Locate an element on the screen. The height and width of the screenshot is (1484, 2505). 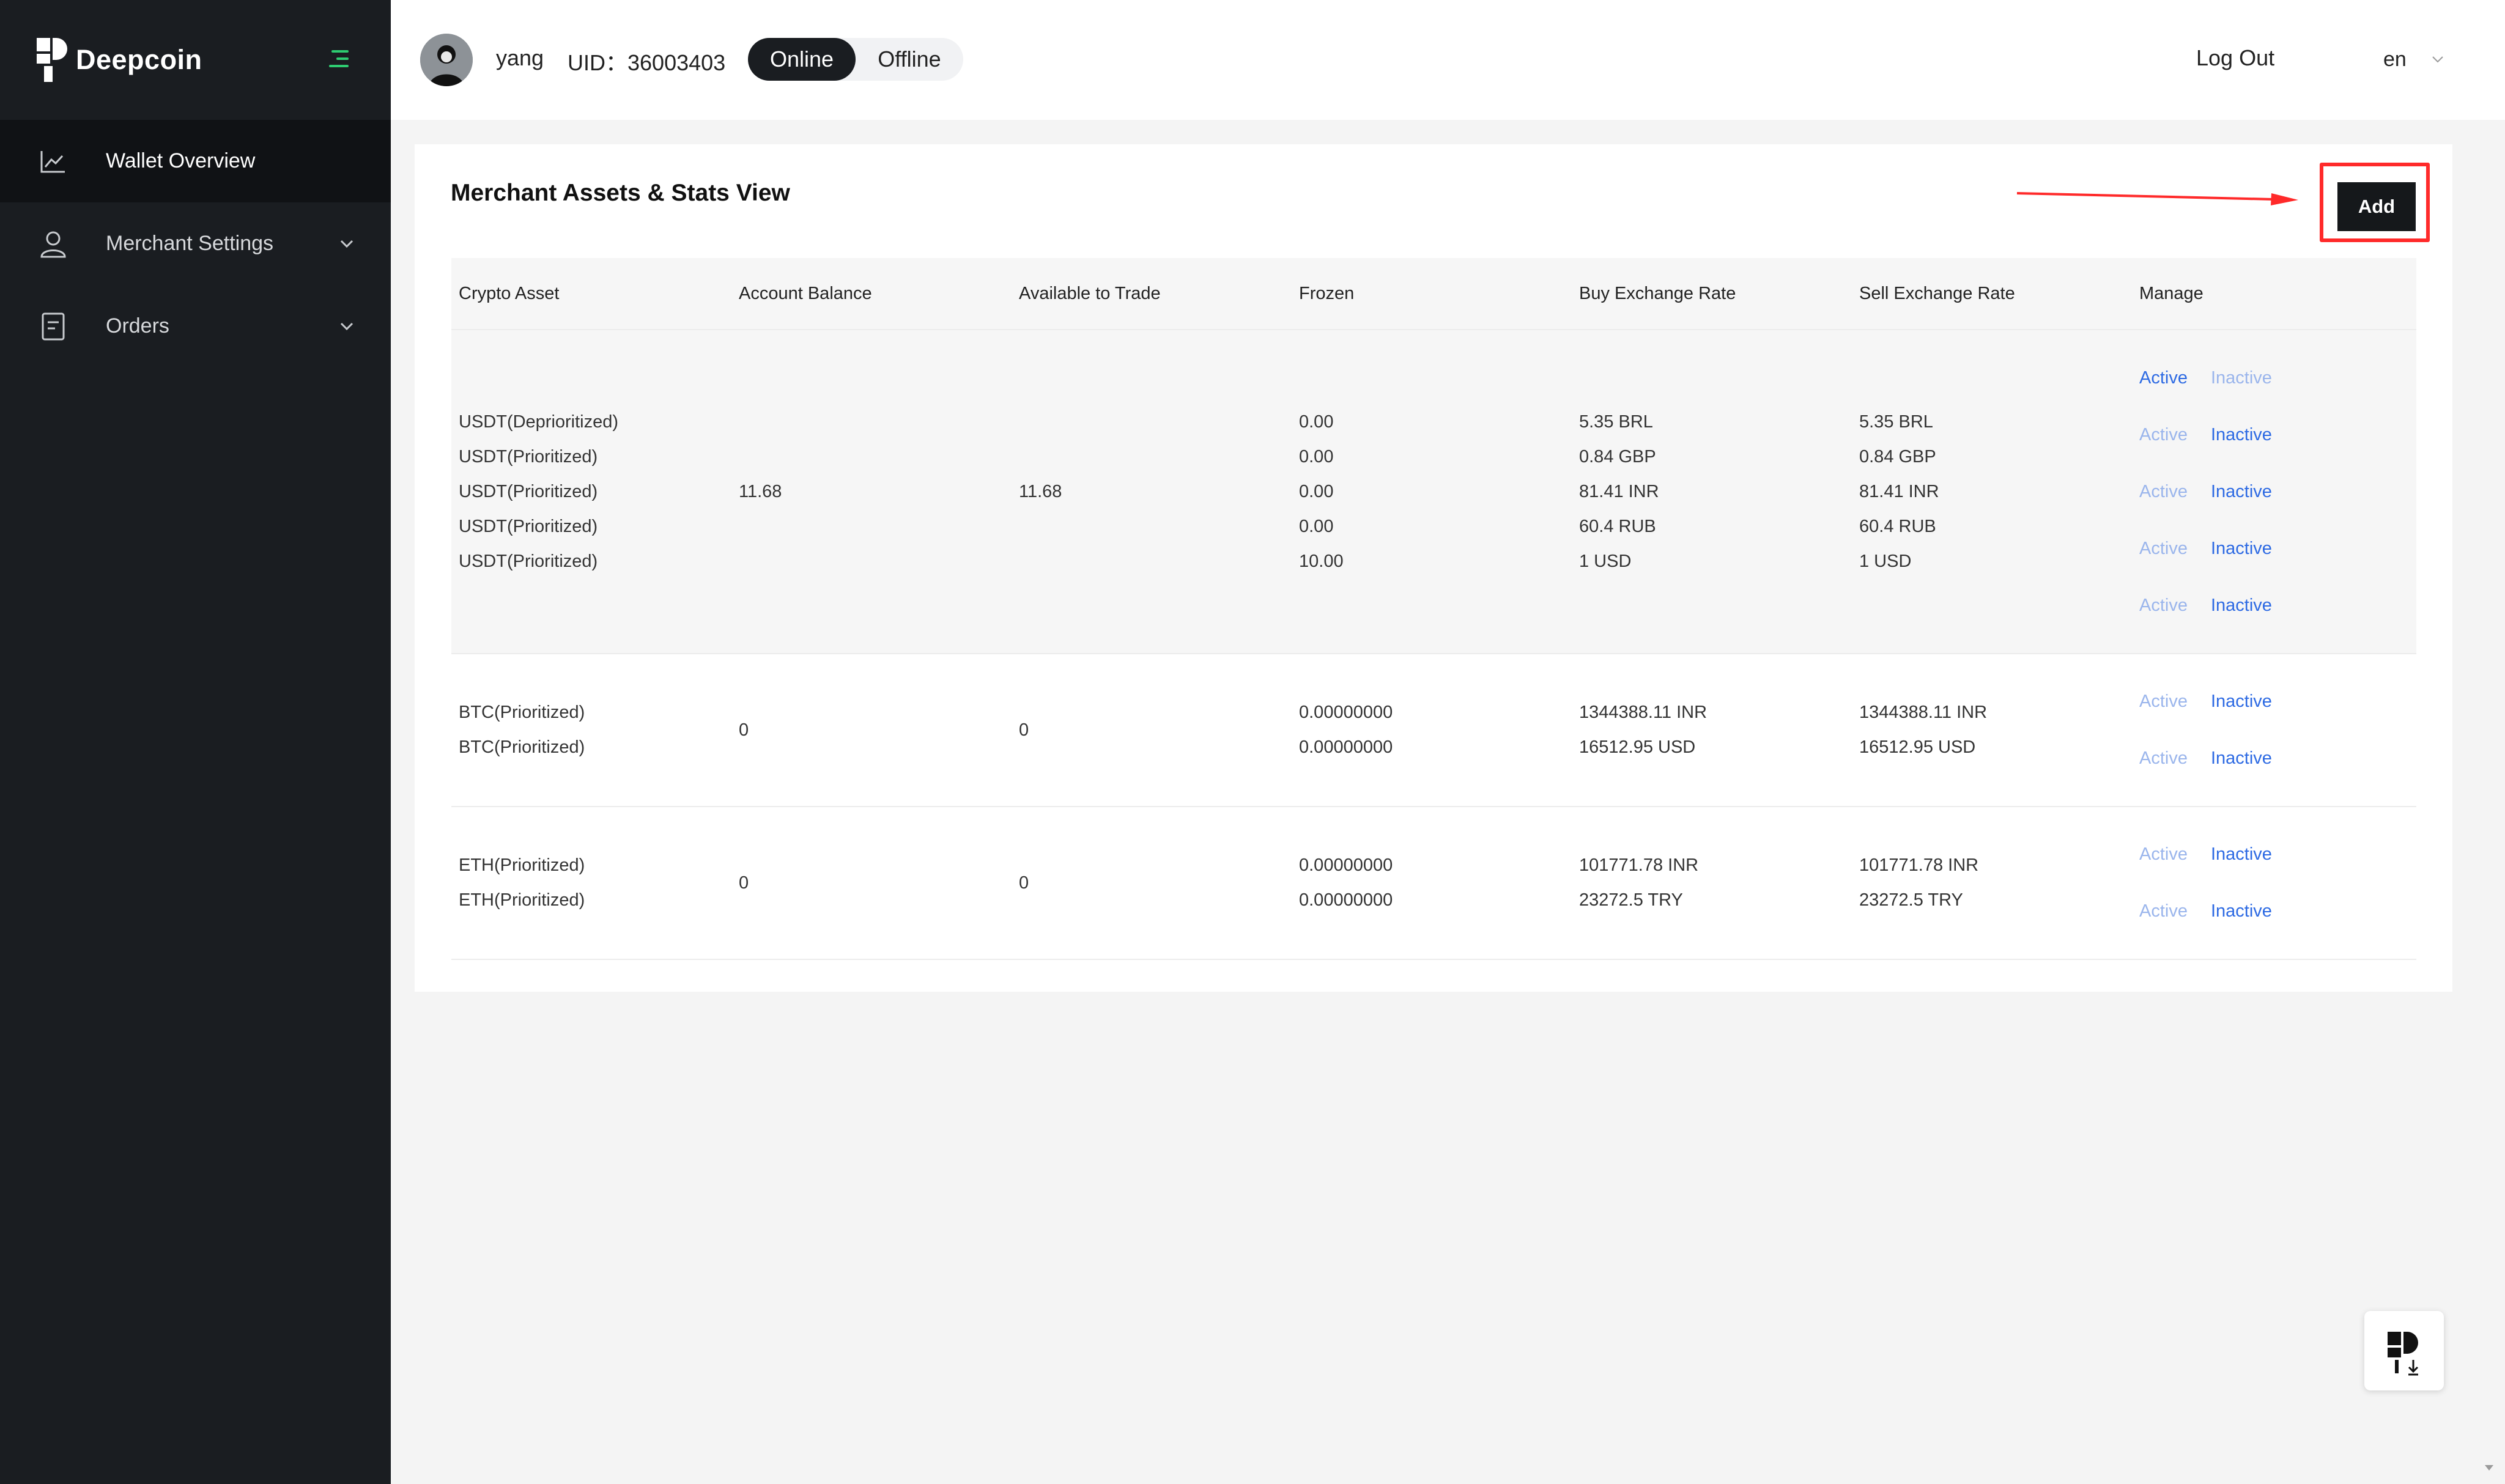
buy-rate-cell: 1344388.11 INR 16512.95 USD is located at coordinates (1712, 730).